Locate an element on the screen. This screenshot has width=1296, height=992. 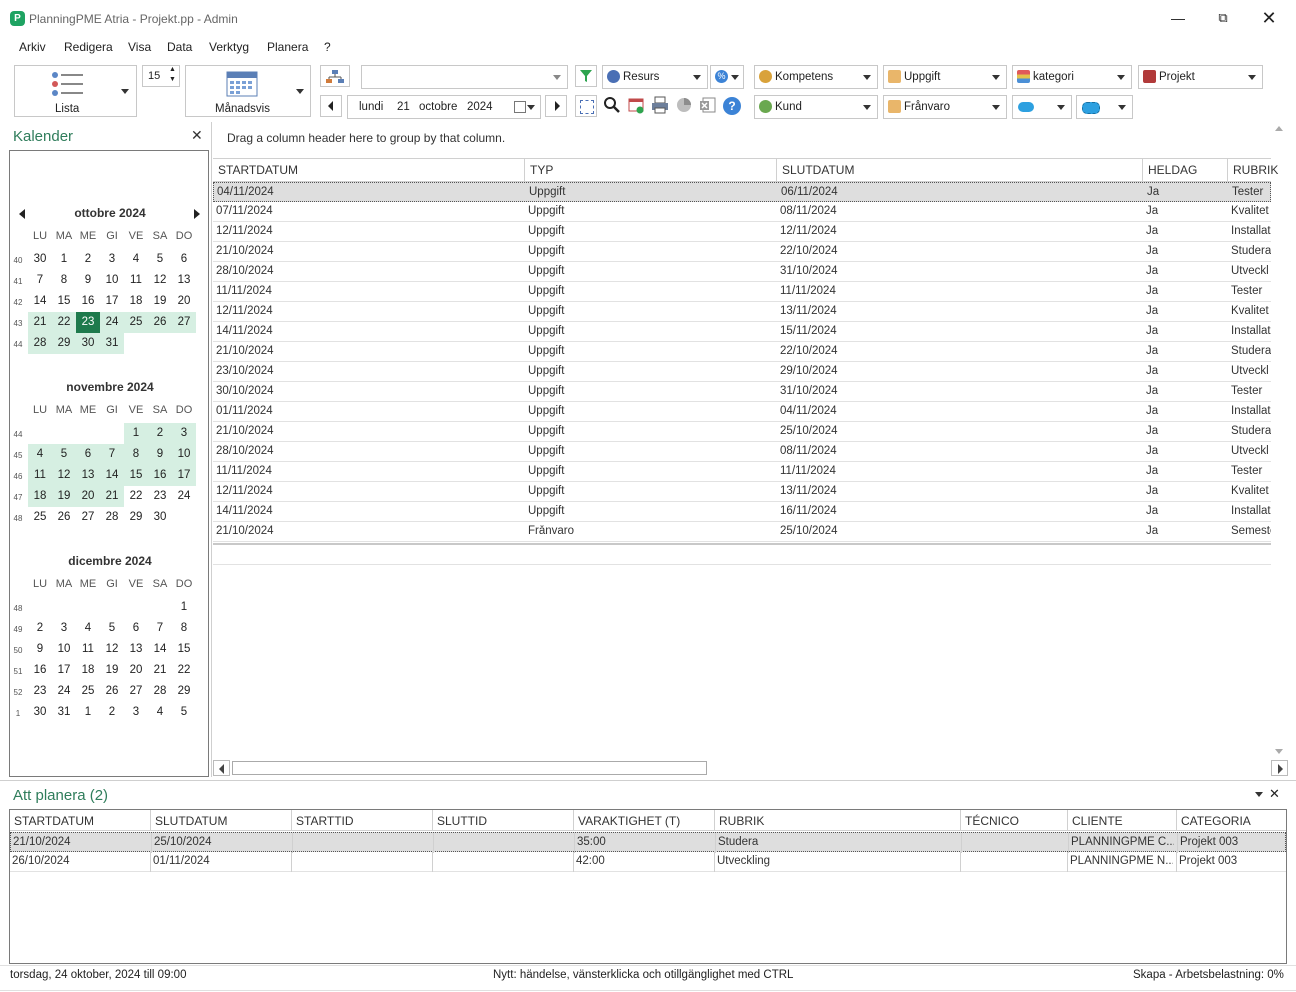
scroll-up-icon is located at coordinates (1279, 128).